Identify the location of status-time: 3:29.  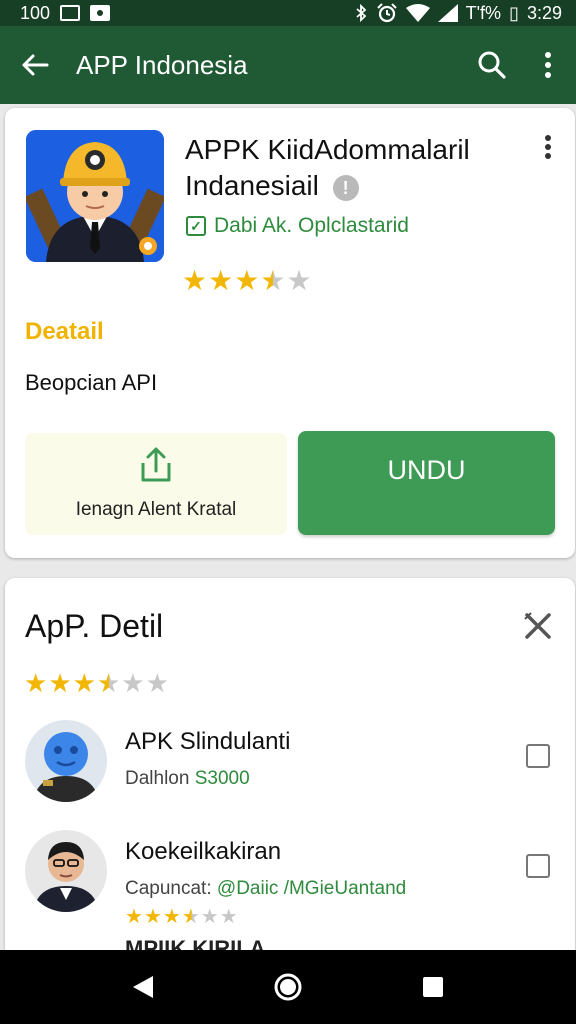
(544, 12).